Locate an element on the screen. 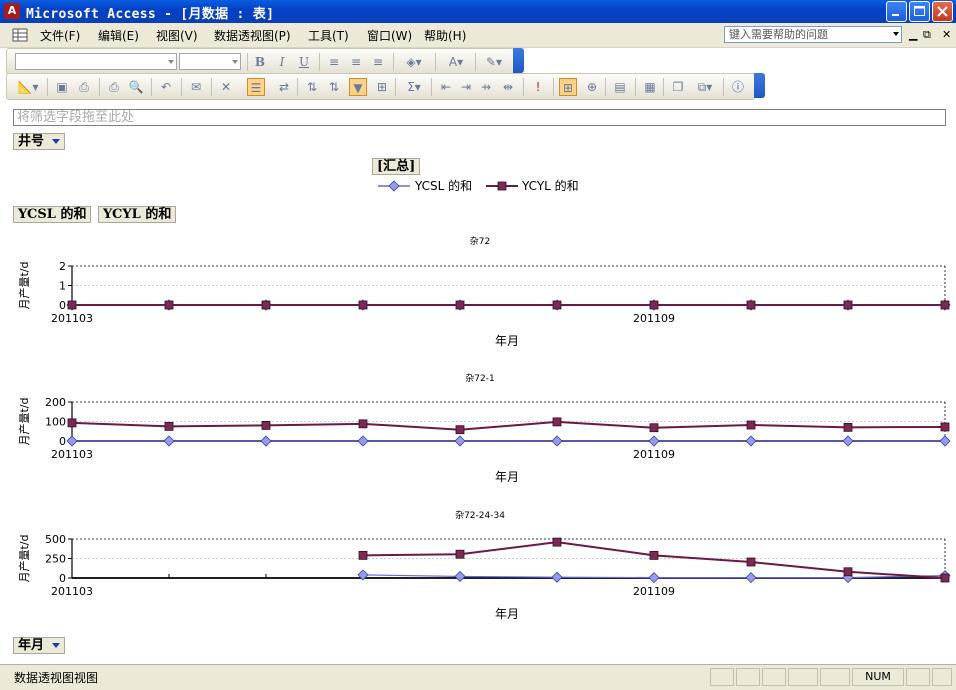 The image size is (956, 690). bold-icon: B is located at coordinates (260, 62).